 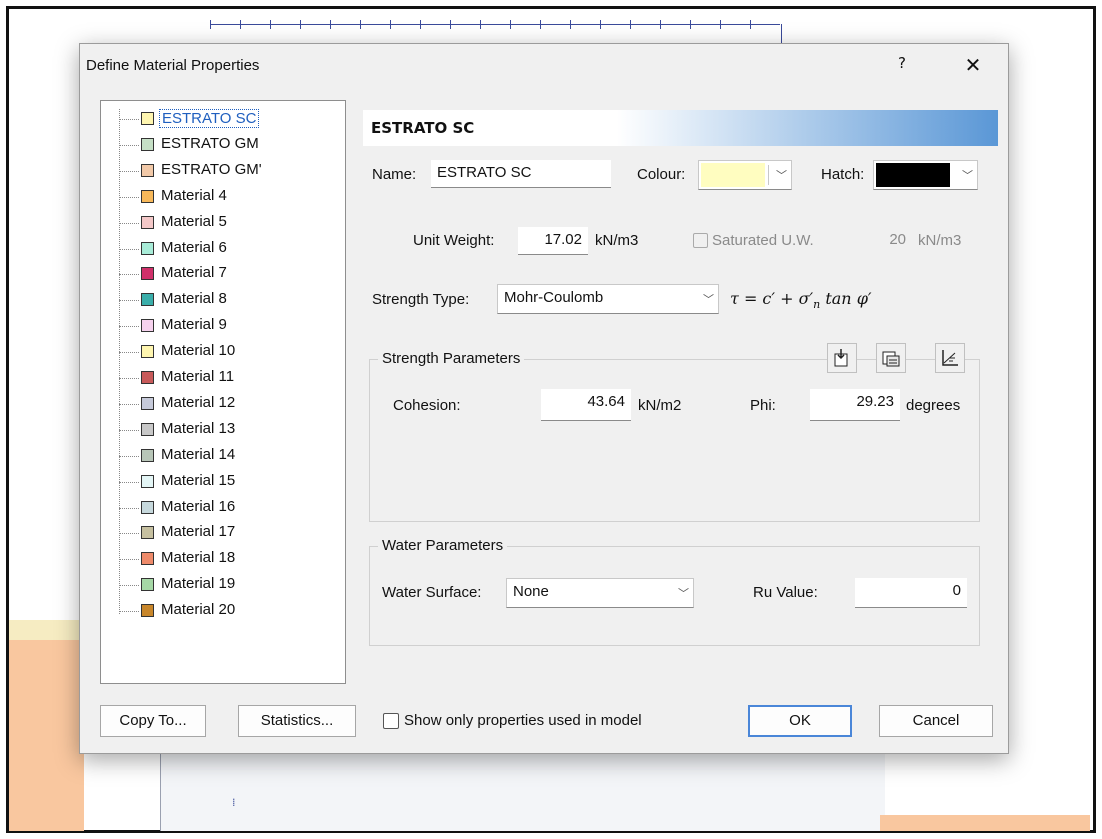 What do you see at coordinates (911, 593) in the screenshot?
I see `ru-value-input: 0` at bounding box center [911, 593].